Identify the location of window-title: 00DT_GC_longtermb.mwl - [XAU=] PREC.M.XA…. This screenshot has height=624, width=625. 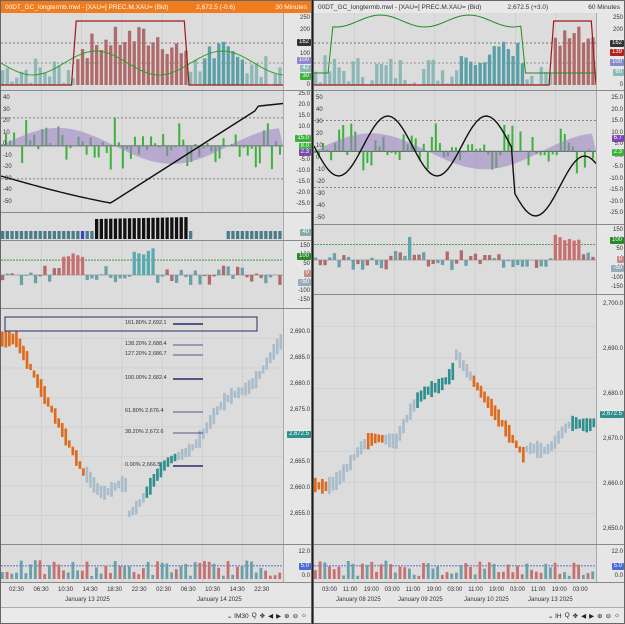
(87, 7).